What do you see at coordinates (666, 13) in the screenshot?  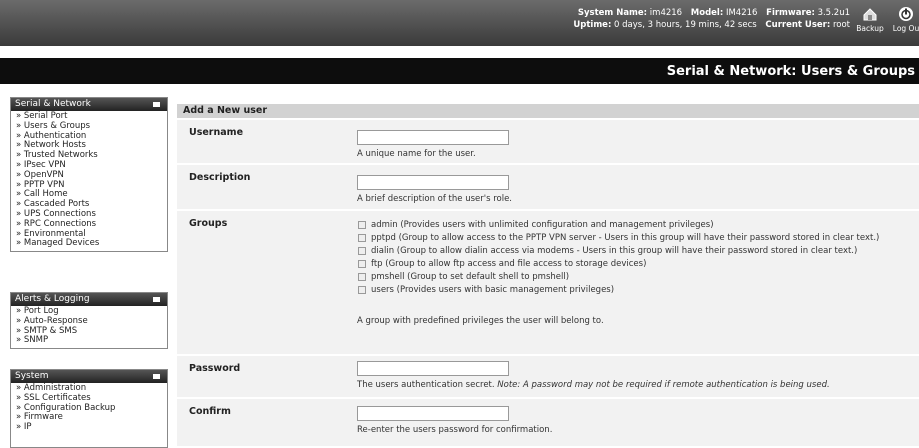 I see `system-name-value: im4216` at bounding box center [666, 13].